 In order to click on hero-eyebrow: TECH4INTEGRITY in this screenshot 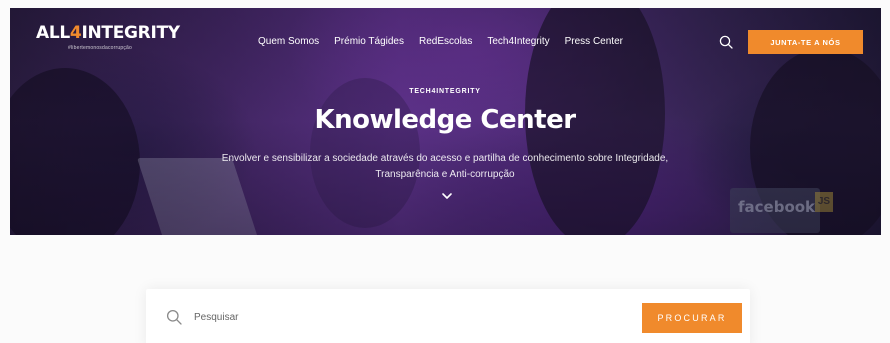, I will do `click(445, 91)`.